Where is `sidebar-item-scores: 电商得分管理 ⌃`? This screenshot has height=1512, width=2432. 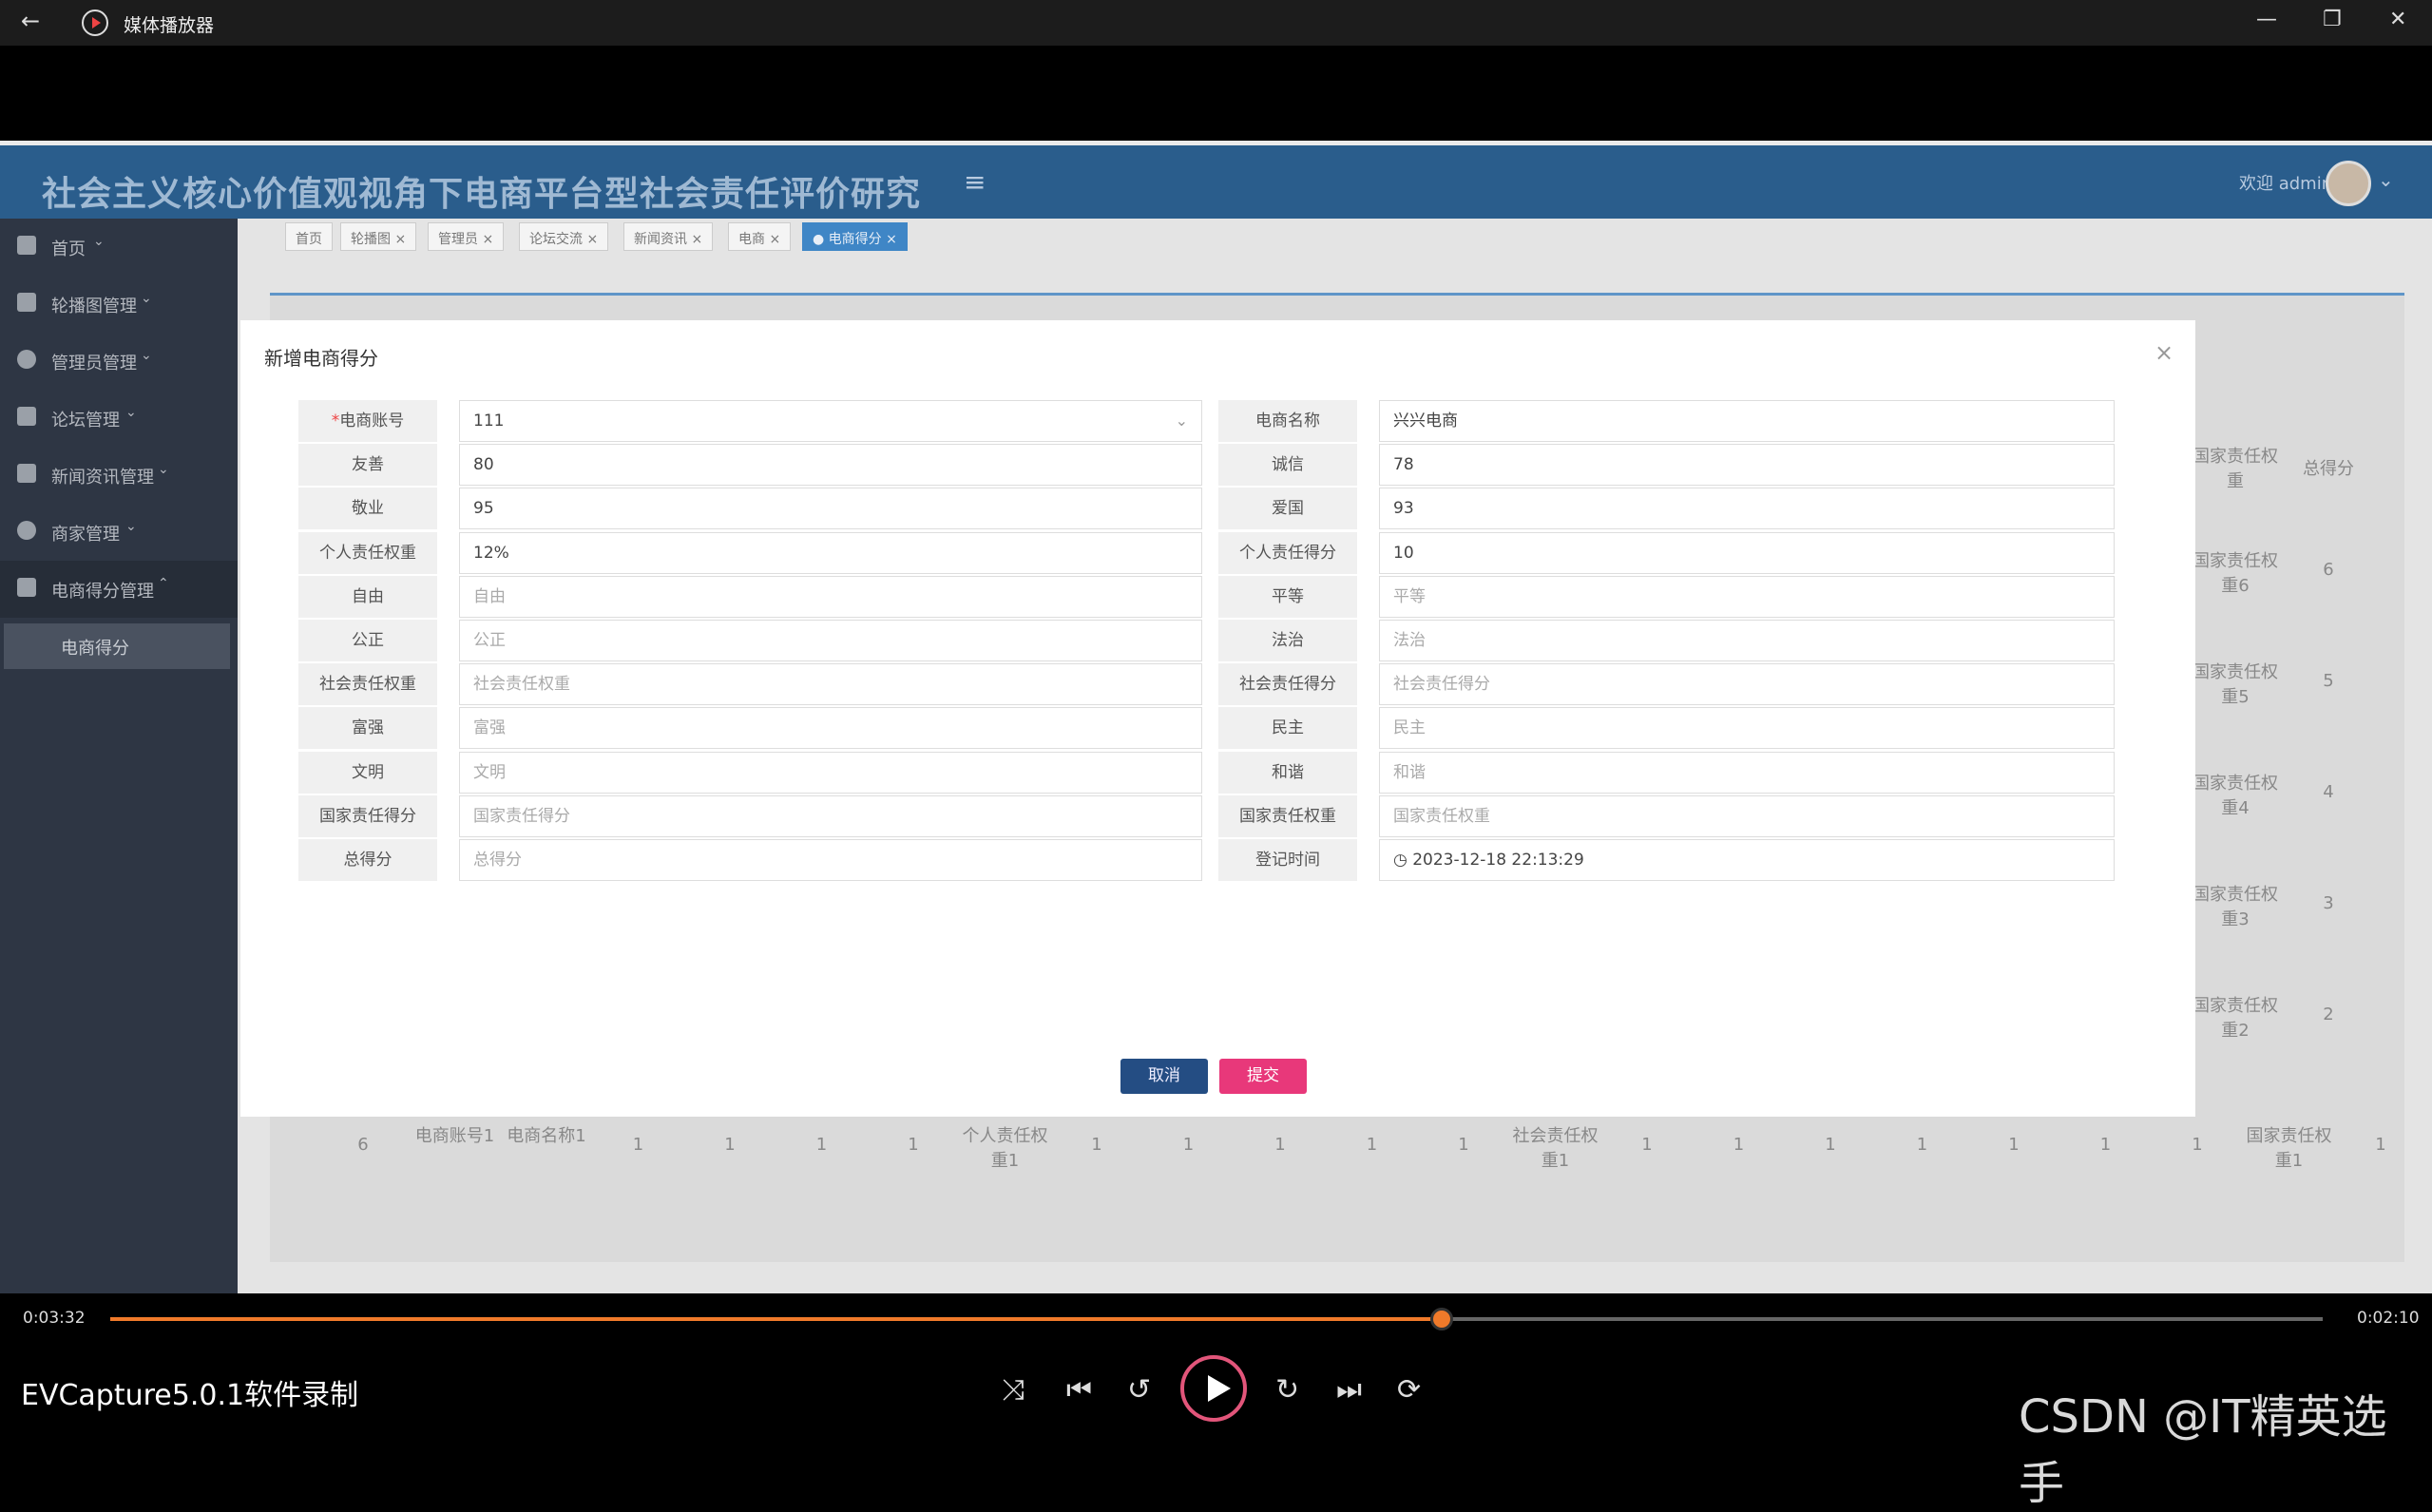 sidebar-item-scores: 电商得分管理 ⌃ is located at coordinates (119, 589).